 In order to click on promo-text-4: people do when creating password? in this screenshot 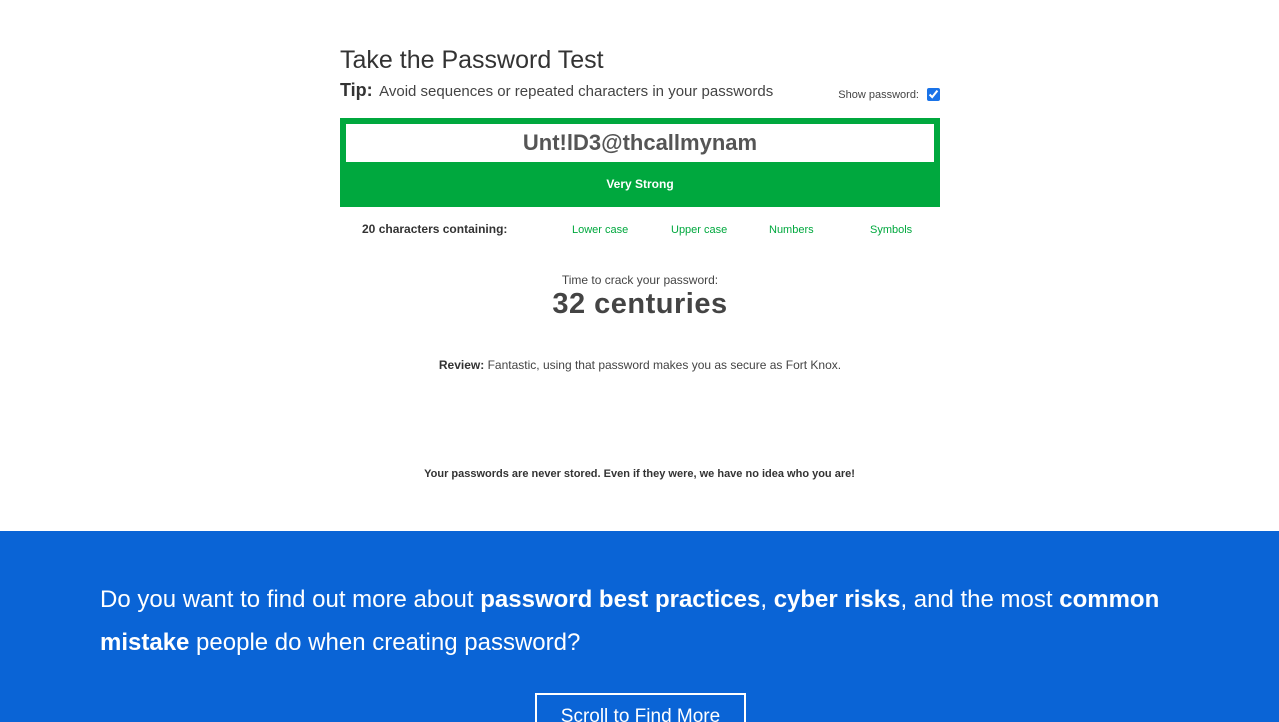, I will do `click(385, 642)`.